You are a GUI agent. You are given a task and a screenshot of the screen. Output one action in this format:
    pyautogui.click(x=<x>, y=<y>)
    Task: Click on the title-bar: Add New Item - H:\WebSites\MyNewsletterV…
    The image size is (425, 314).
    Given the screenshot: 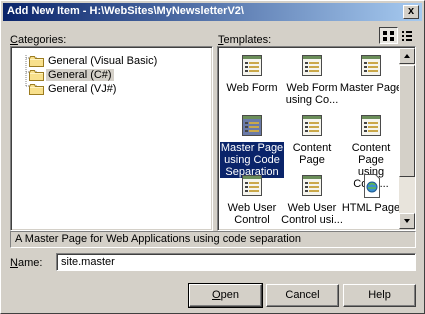 What is the action you would take?
    pyautogui.click(x=212, y=12)
    